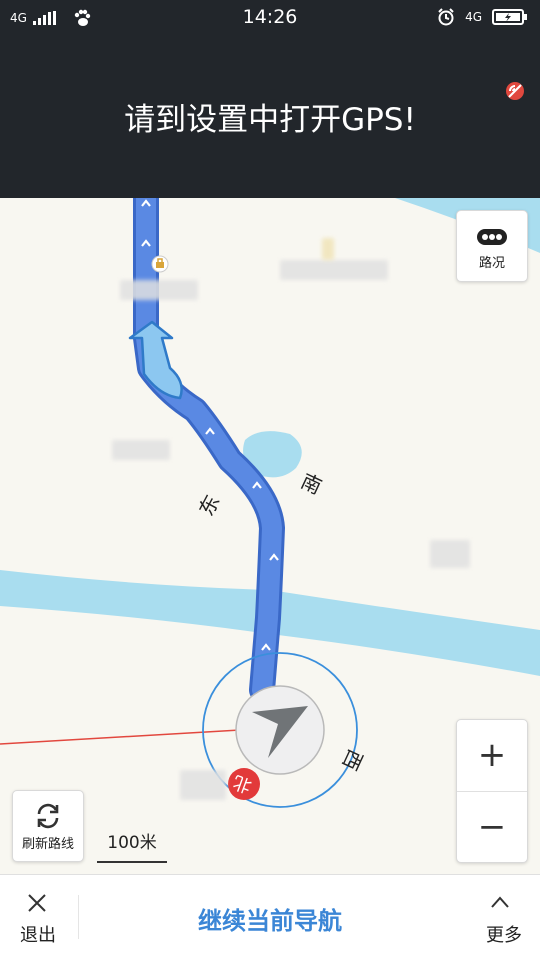 The height and width of the screenshot is (961, 540). Describe the element at coordinates (78, 917) in the screenshot. I see `bottom-divider` at that location.